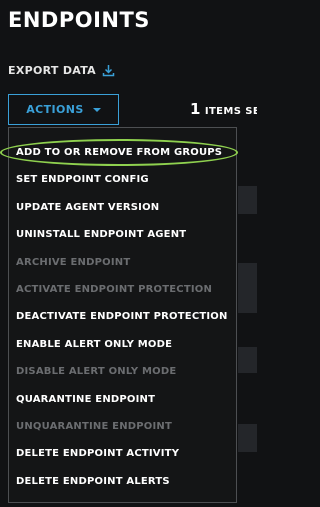 This screenshot has height=507, width=320. I want to click on actions-dropdown-button: ACTIONS, so click(63, 109).